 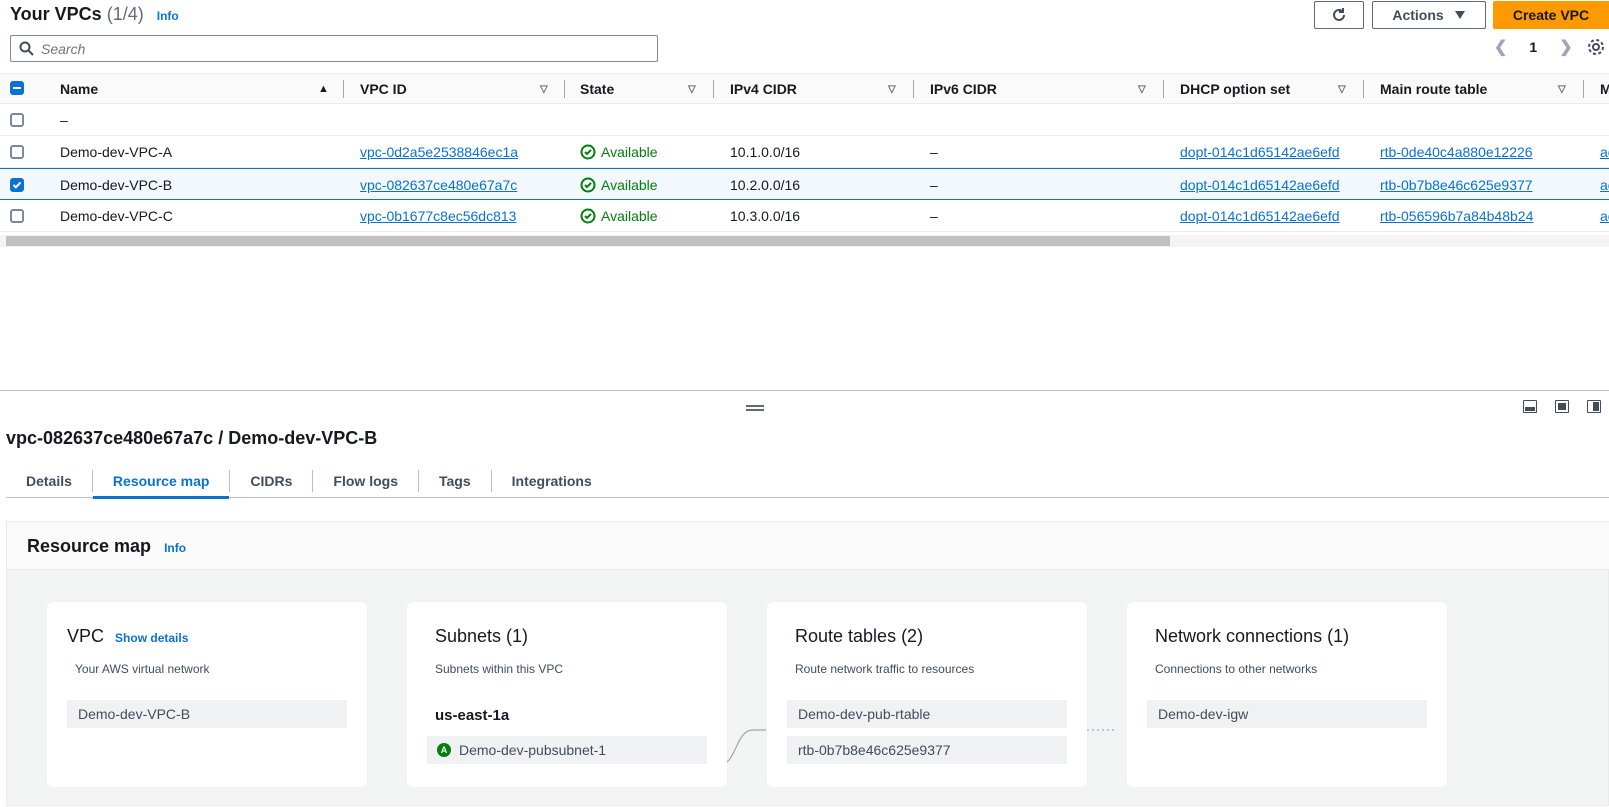 I want to click on cell-vpc-id-link: vpc-0b1677c8ec56dc813, so click(x=438, y=215).